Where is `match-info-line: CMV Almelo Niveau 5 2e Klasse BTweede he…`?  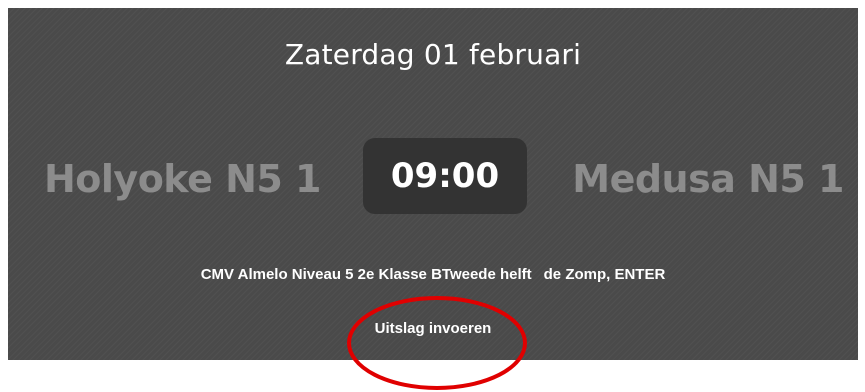 match-info-line: CMV Almelo Niveau 5 2e Klasse BTweede he… is located at coordinates (433, 274).